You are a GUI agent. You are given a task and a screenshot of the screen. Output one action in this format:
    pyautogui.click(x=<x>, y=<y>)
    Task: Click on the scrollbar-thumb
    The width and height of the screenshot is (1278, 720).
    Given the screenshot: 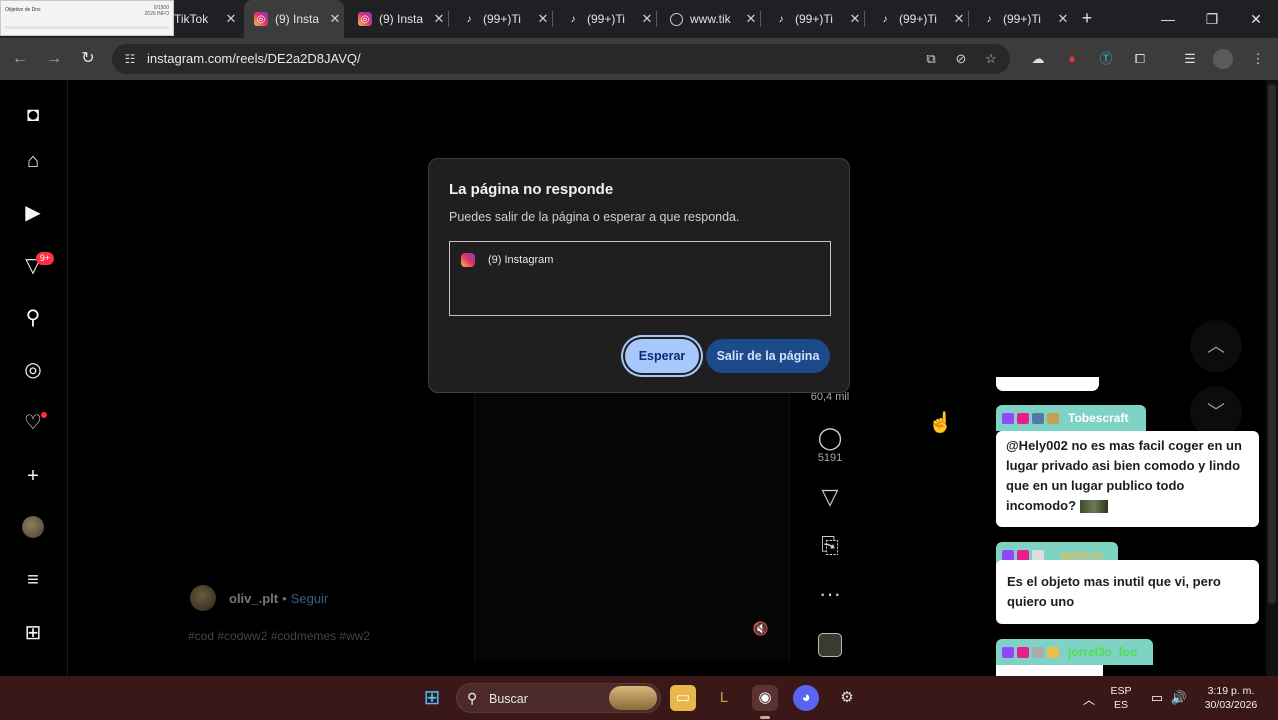 What is the action you would take?
    pyautogui.click(x=1272, y=344)
    